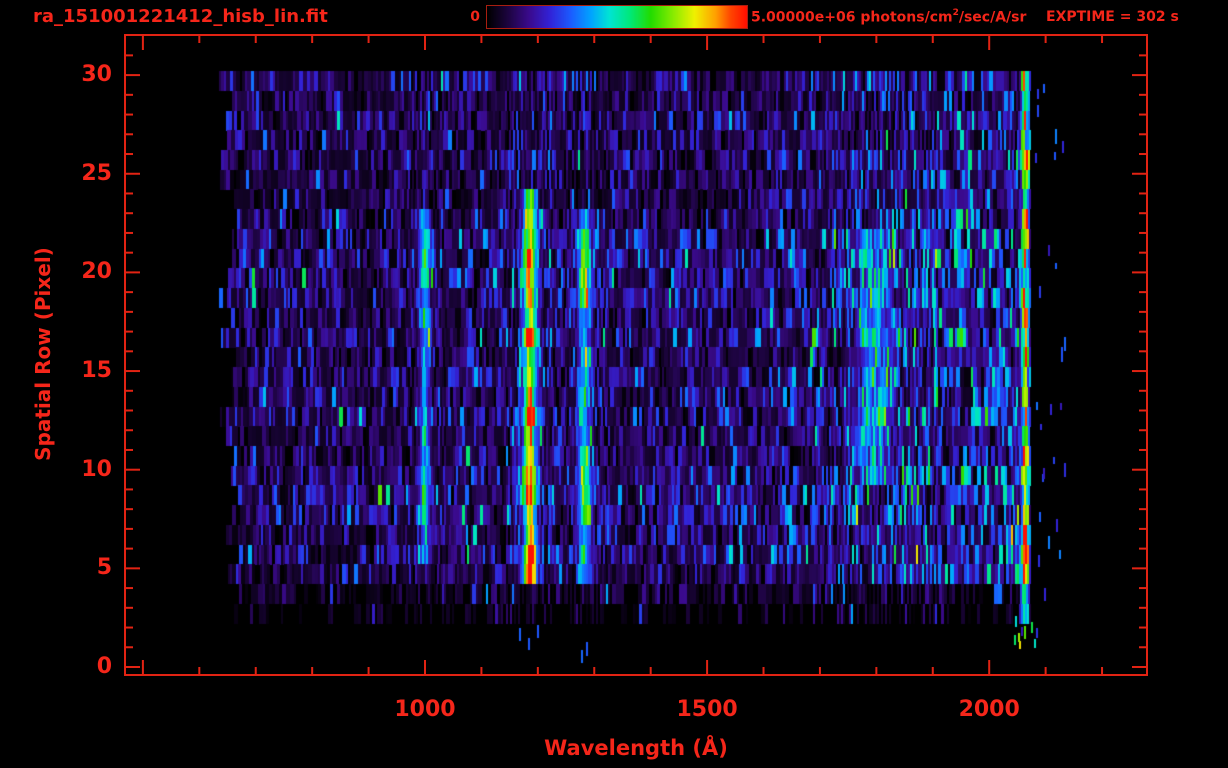  I want to click on y-tick-label: 20, so click(96, 272).